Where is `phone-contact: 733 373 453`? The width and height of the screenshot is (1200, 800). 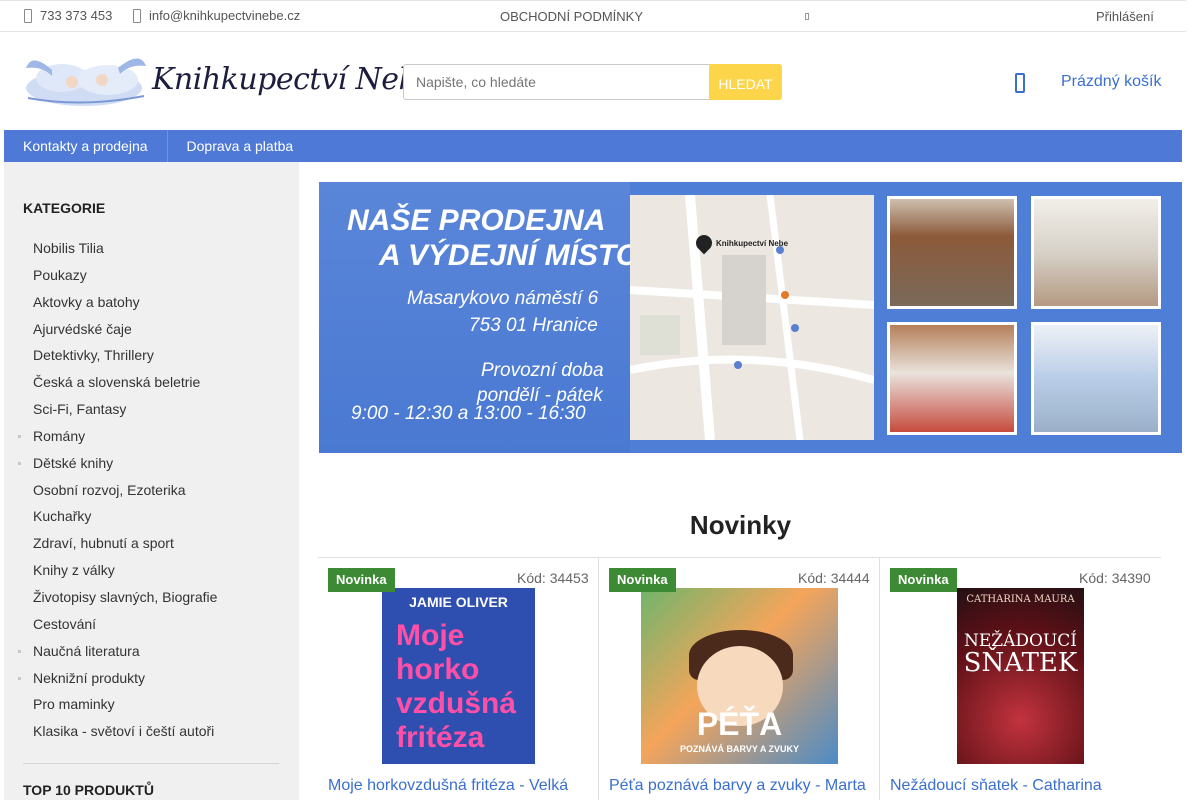
phone-contact: 733 373 453 is located at coordinates (68, 15).